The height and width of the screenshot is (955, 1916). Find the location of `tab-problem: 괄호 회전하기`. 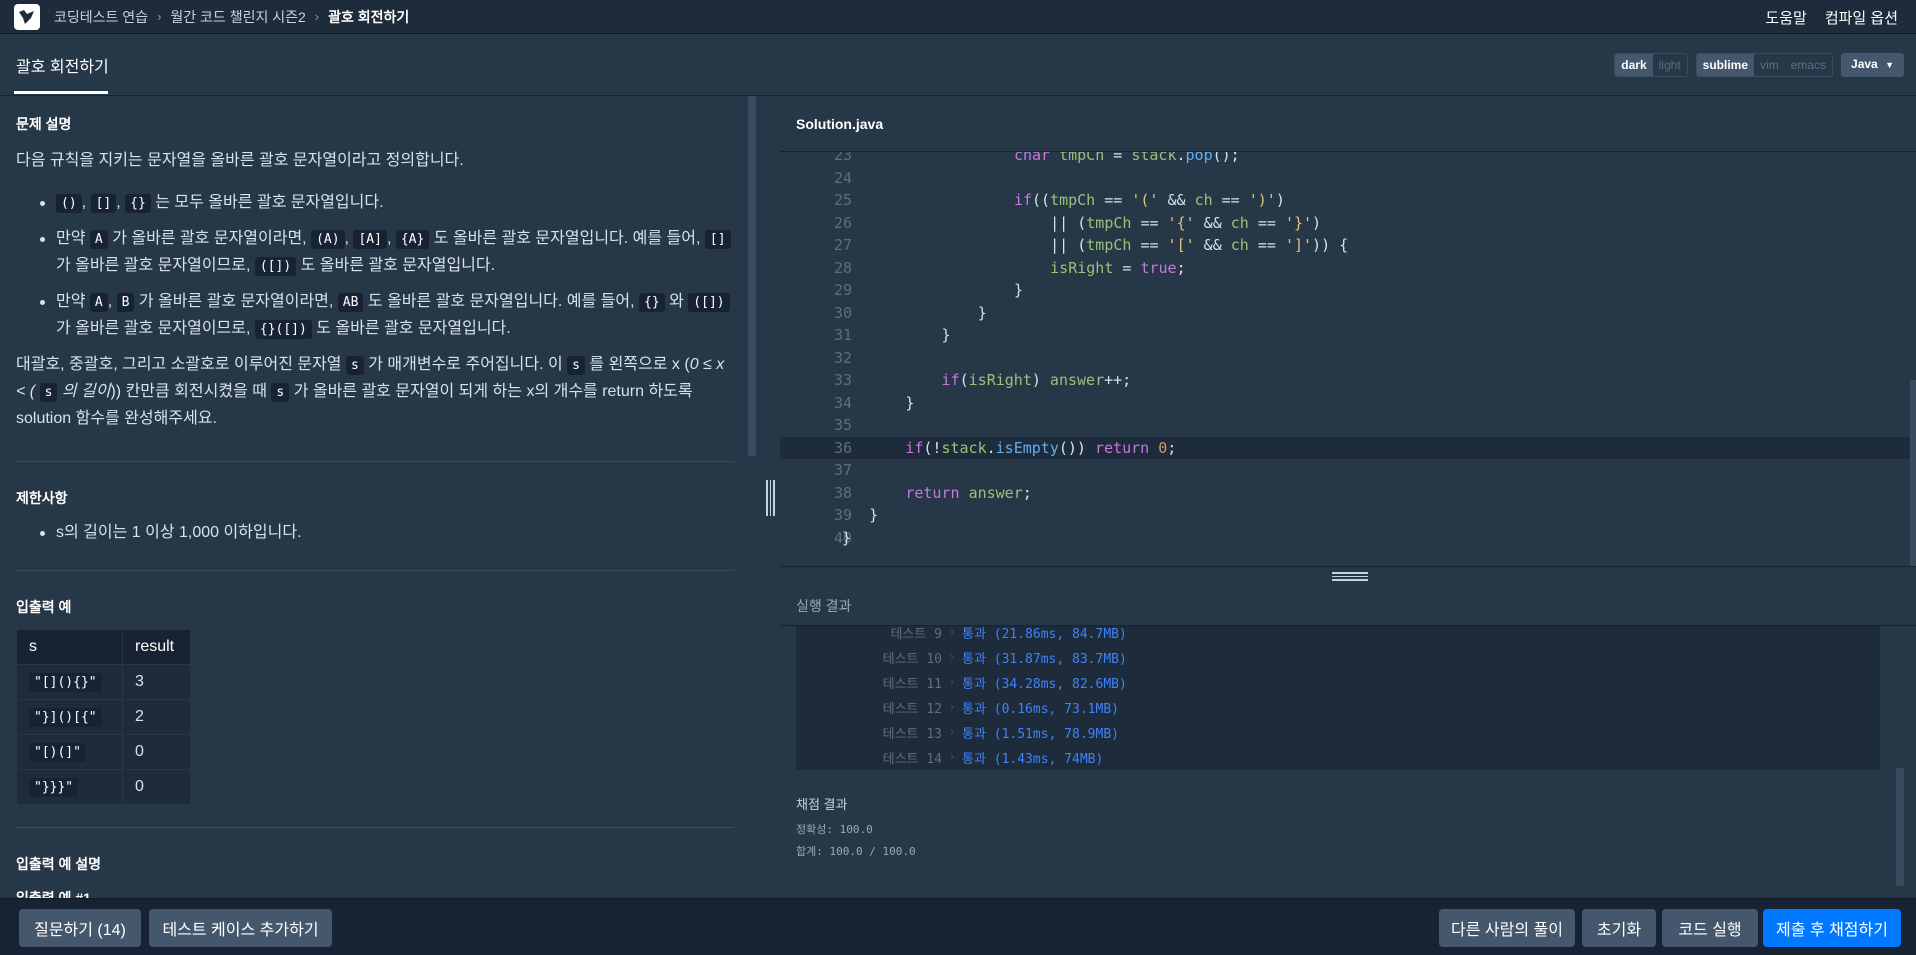

tab-problem: 괄호 회전하기 is located at coordinates (62, 65).